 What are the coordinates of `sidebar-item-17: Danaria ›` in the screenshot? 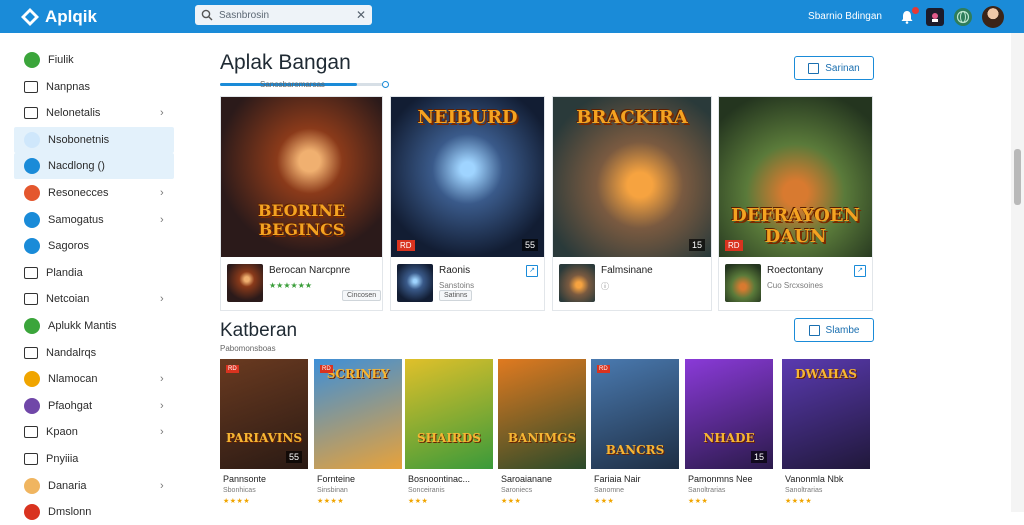 It's located at (94, 486).